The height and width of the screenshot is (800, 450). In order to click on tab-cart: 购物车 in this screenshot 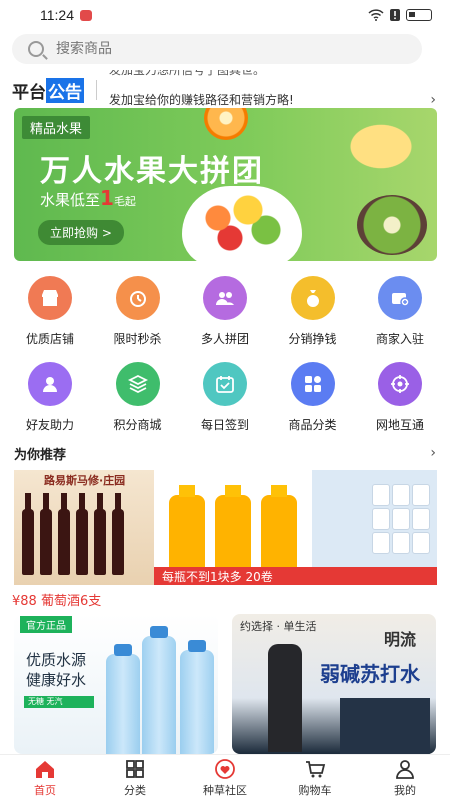, I will do `click(315, 777)`.